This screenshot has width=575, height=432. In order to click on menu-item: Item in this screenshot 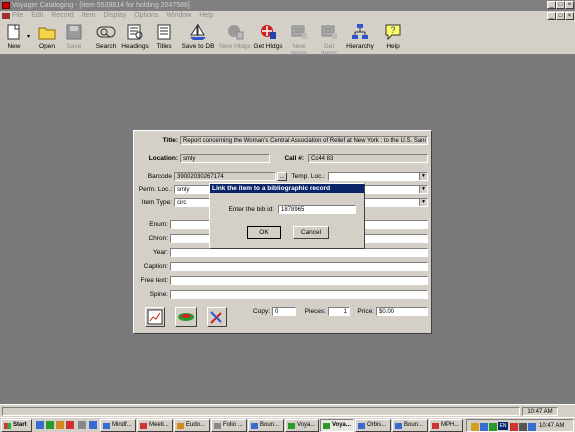, I will do `click(89, 15)`.